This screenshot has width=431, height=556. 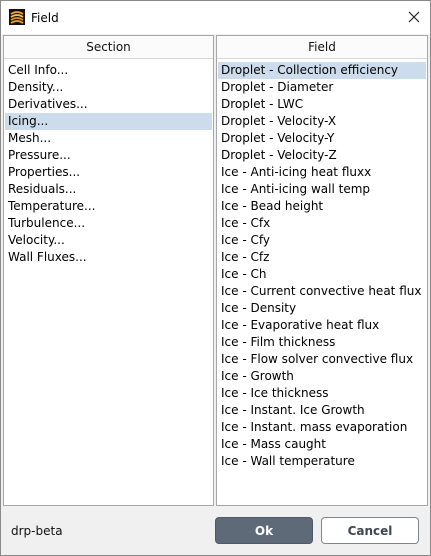 What do you see at coordinates (322, 308) in the screenshot?
I see `field-item: Ice - Density` at bounding box center [322, 308].